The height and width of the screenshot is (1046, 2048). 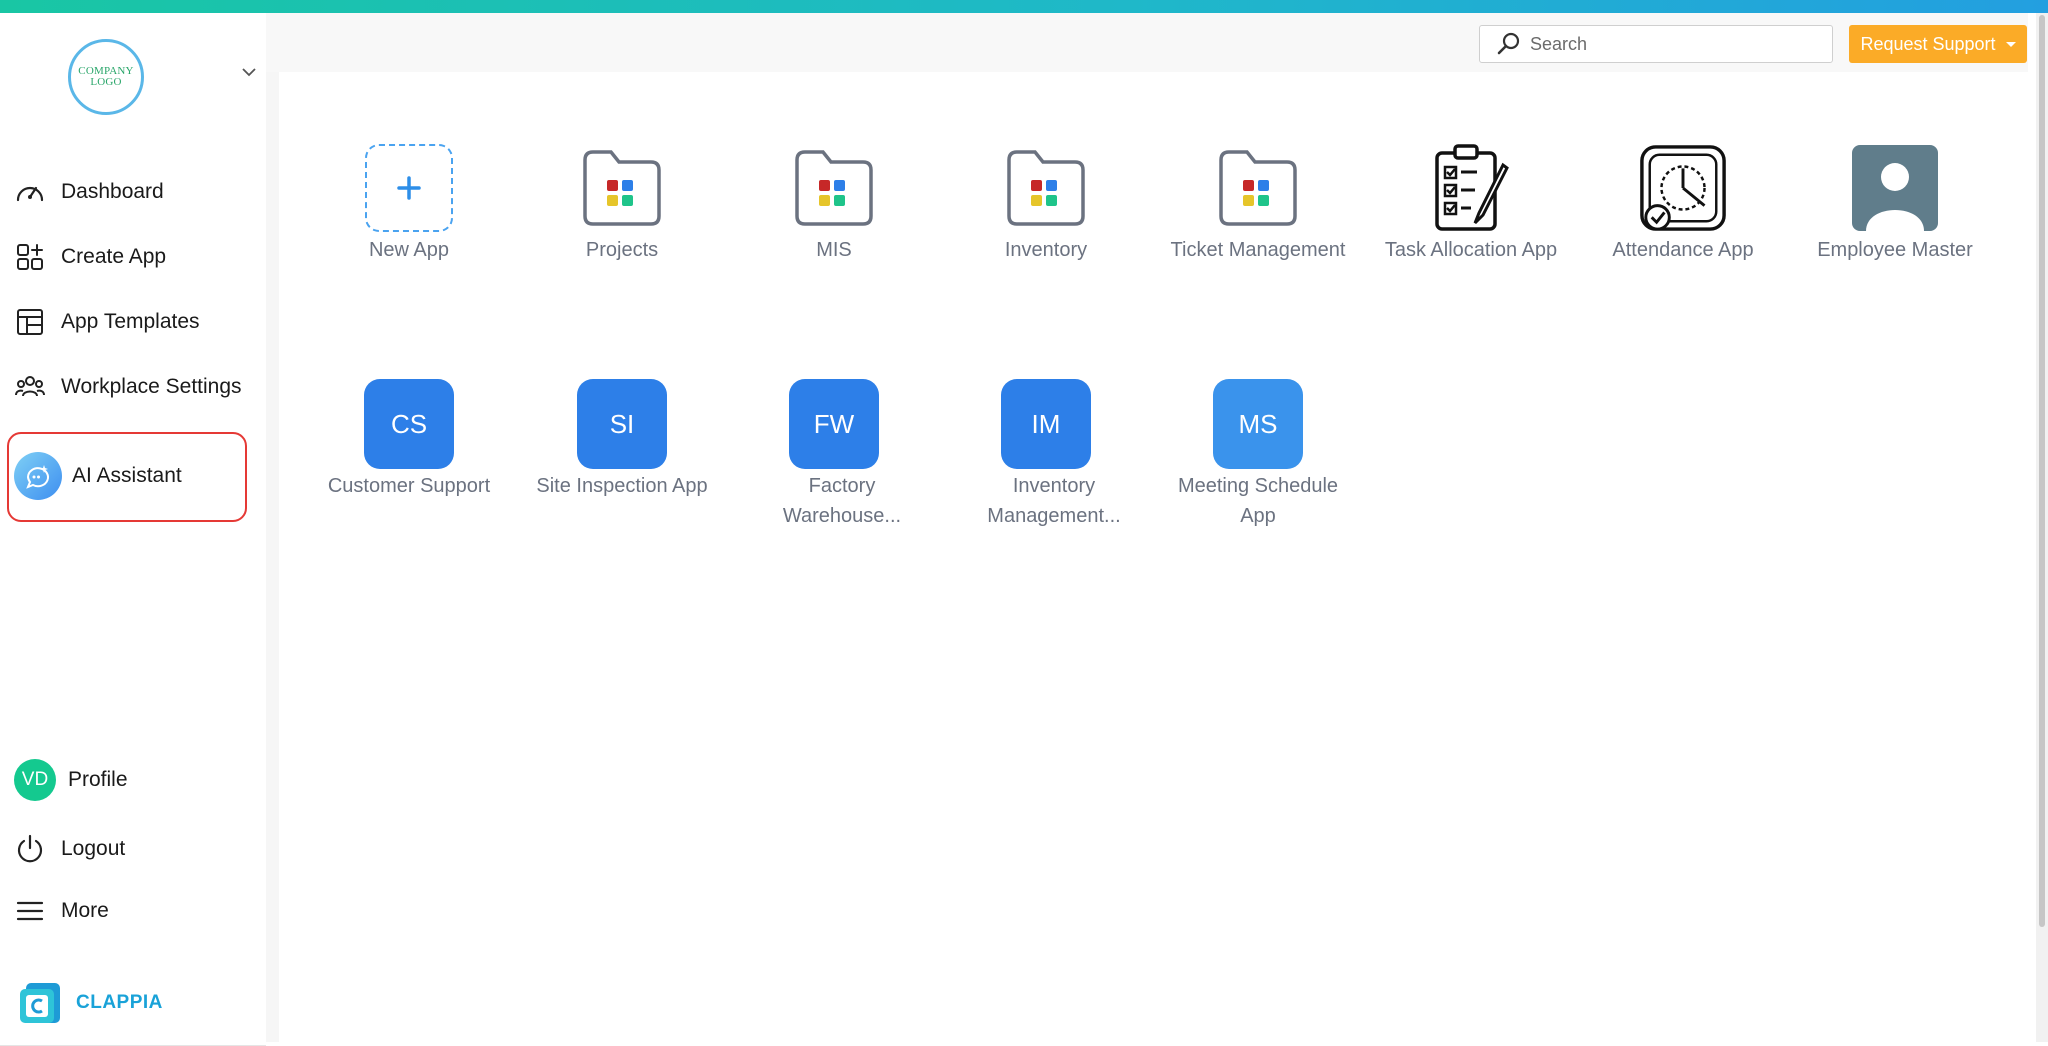 I want to click on clock-check-icon, so click(x=1683, y=188).